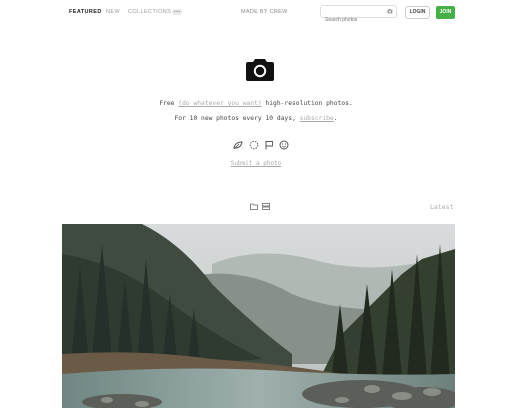 The image size is (512, 408). Describe the element at coordinates (307, 103) in the screenshot. I see `tagline-text-end: high-resolution photos.` at that location.